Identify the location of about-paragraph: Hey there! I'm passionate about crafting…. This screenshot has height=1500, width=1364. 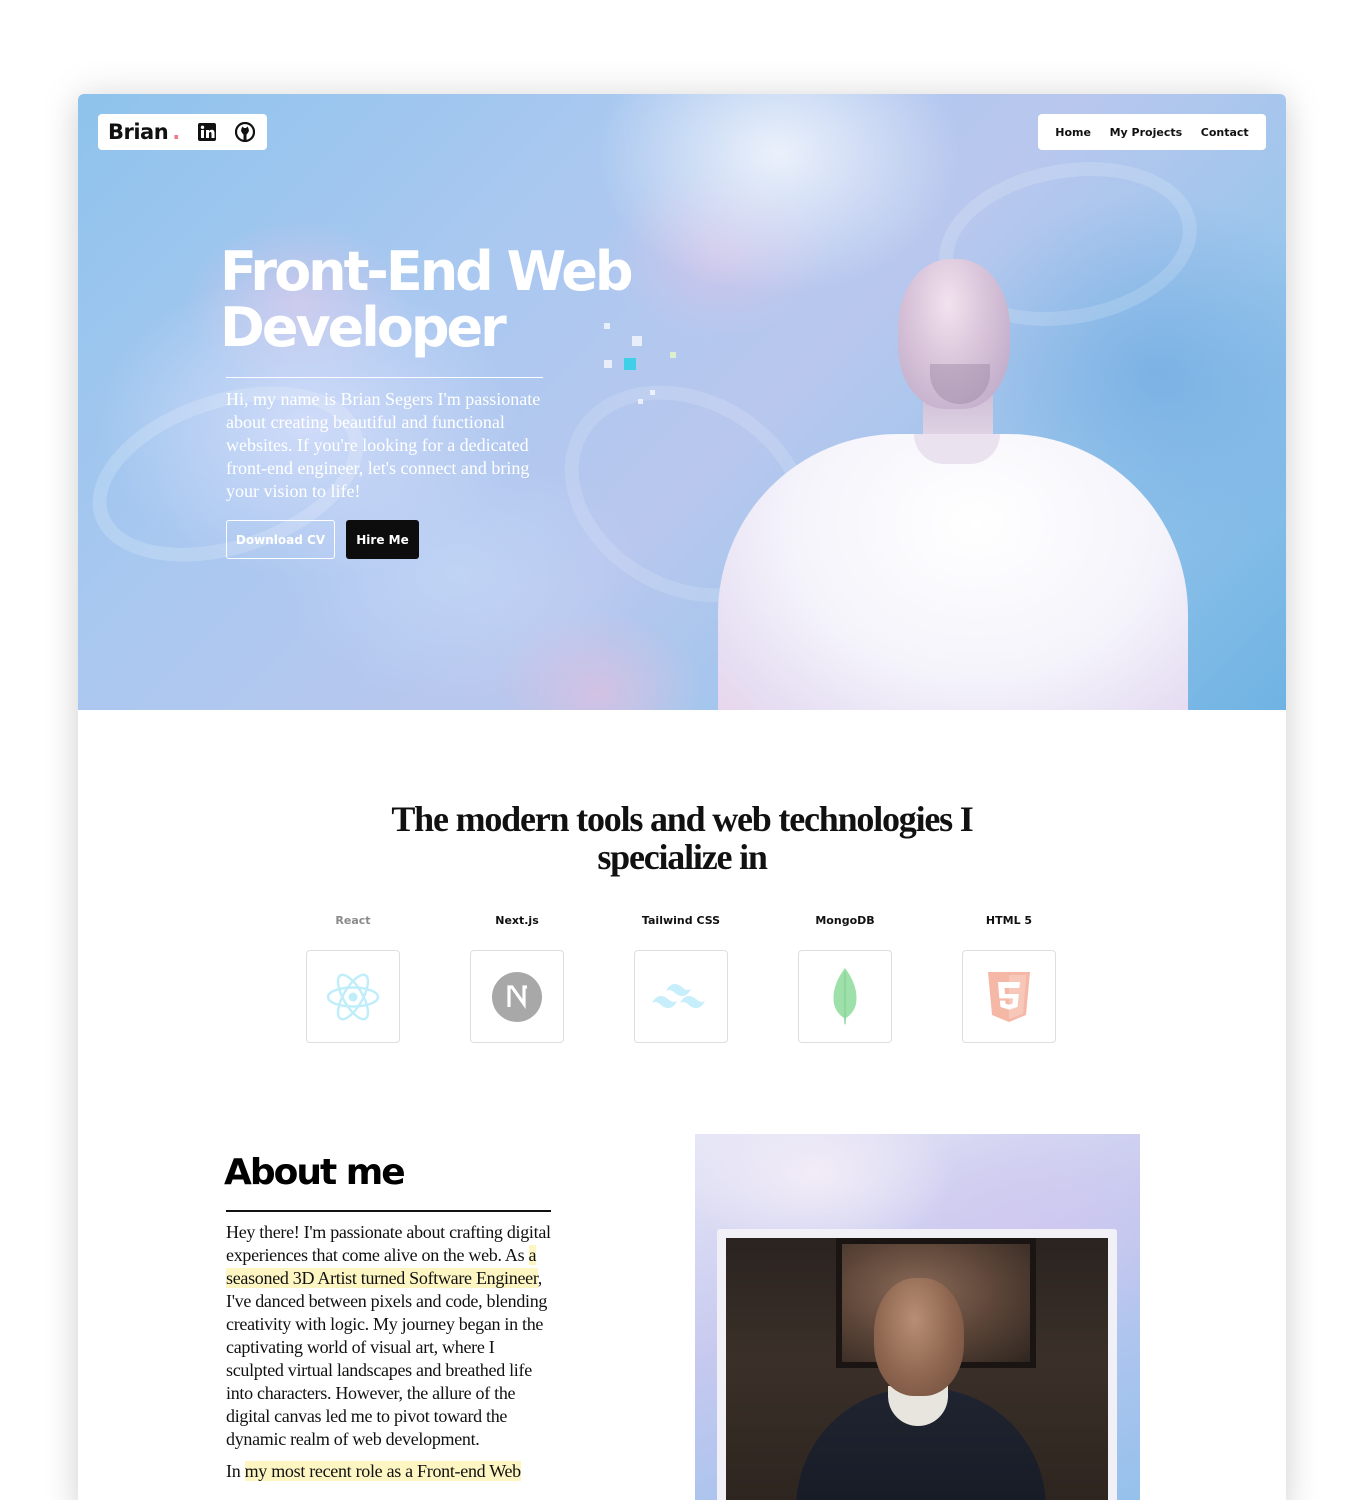
(391, 1336).